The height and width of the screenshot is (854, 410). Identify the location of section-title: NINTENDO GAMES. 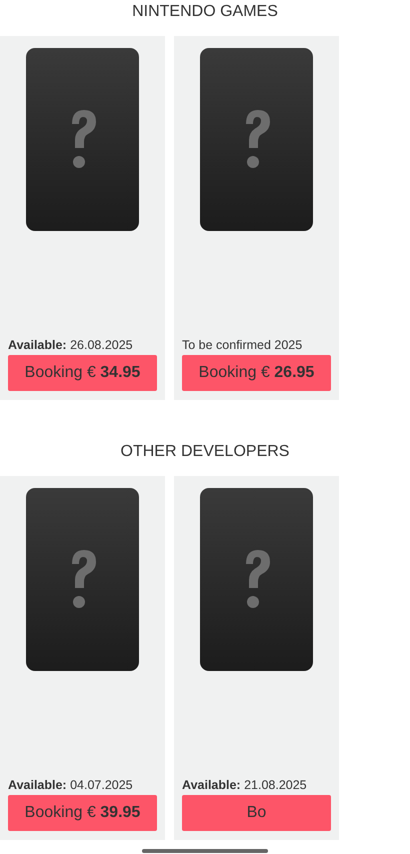
(205, 12).